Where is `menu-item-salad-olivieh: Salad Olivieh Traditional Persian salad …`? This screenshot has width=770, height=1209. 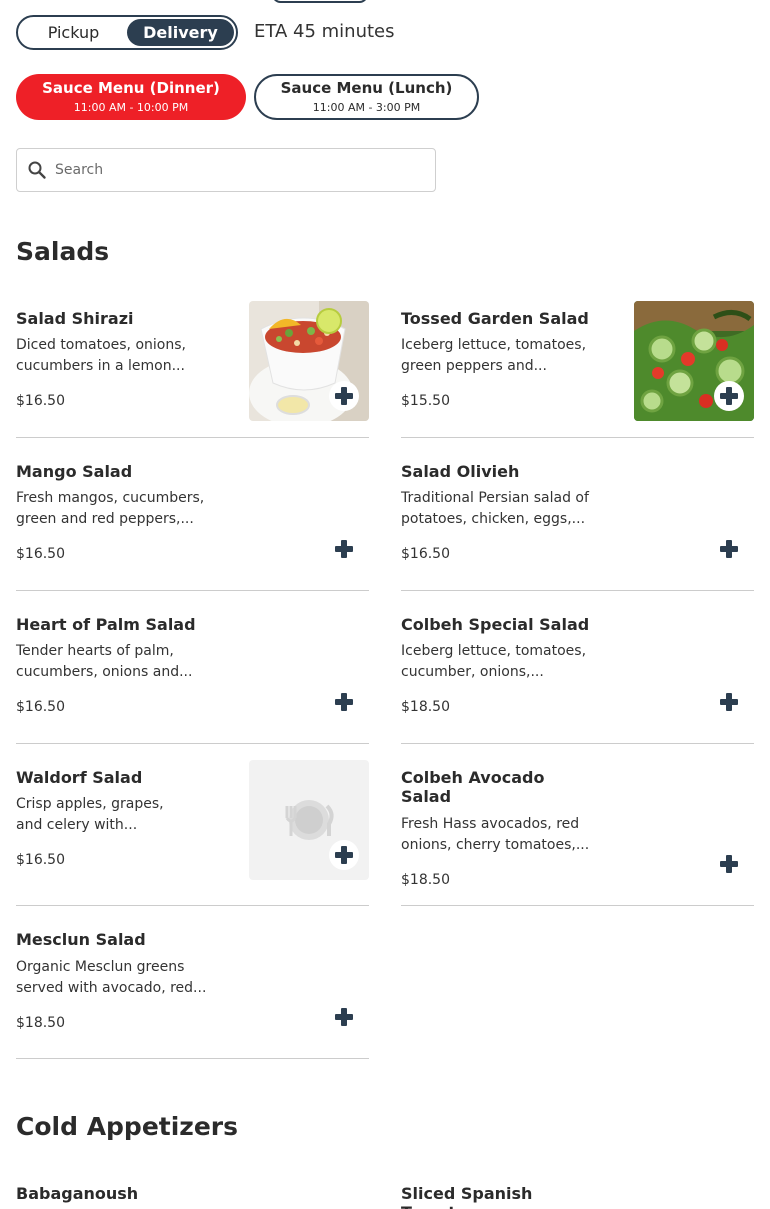 menu-item-salad-olivieh: Salad Olivieh Traditional Persian salad … is located at coordinates (577, 522).